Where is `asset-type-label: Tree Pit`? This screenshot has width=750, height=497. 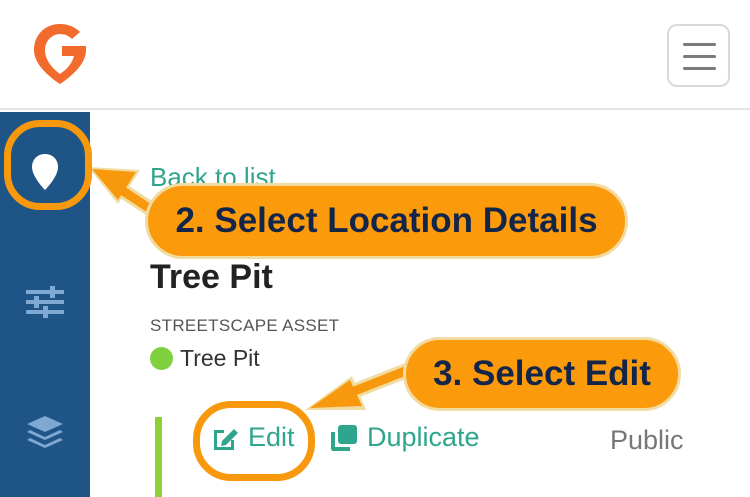 asset-type-label: Tree Pit is located at coordinates (220, 358).